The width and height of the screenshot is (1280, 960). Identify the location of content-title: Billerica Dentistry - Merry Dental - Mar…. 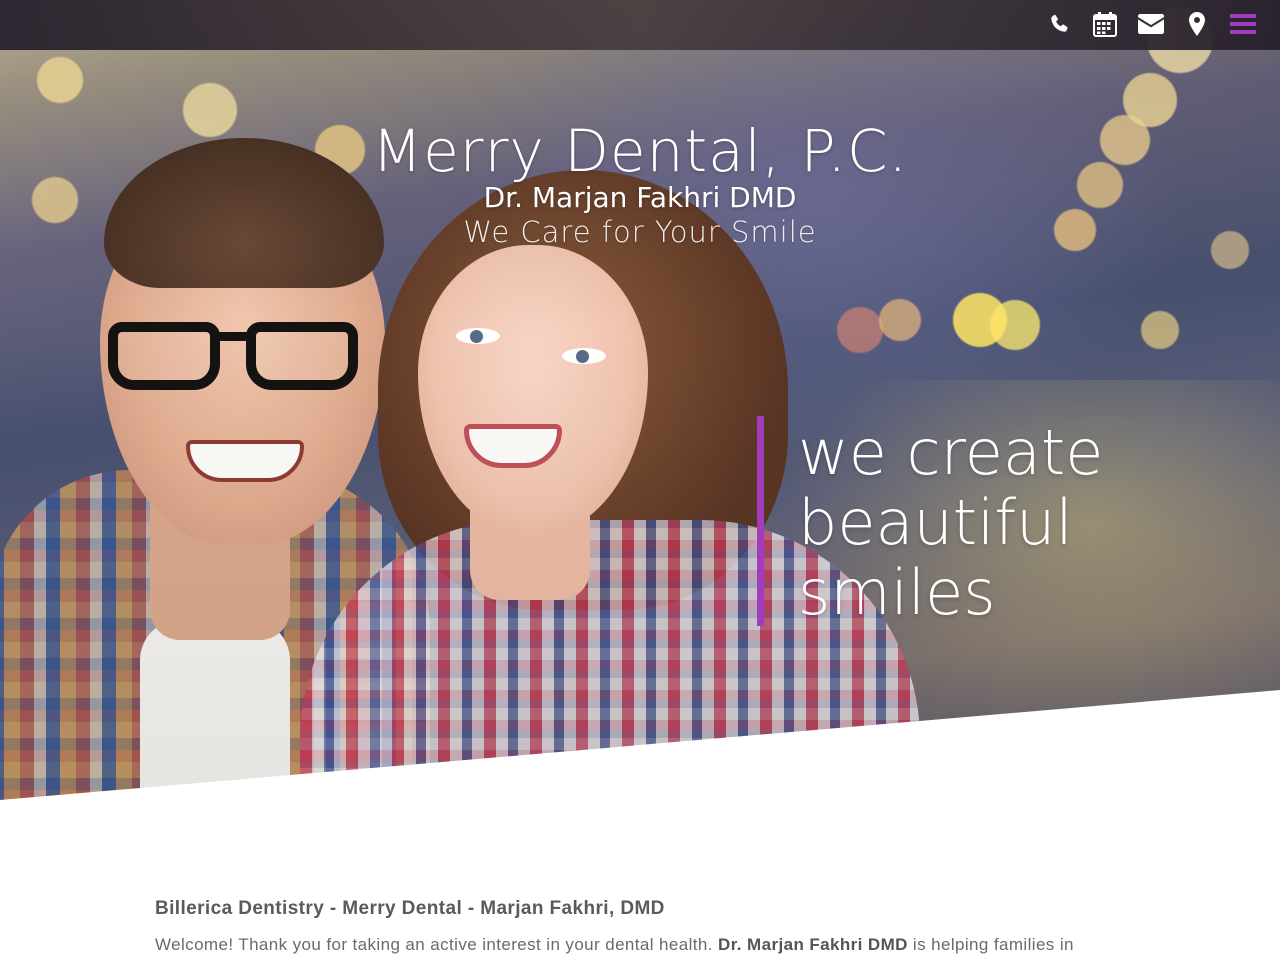
(410, 908).